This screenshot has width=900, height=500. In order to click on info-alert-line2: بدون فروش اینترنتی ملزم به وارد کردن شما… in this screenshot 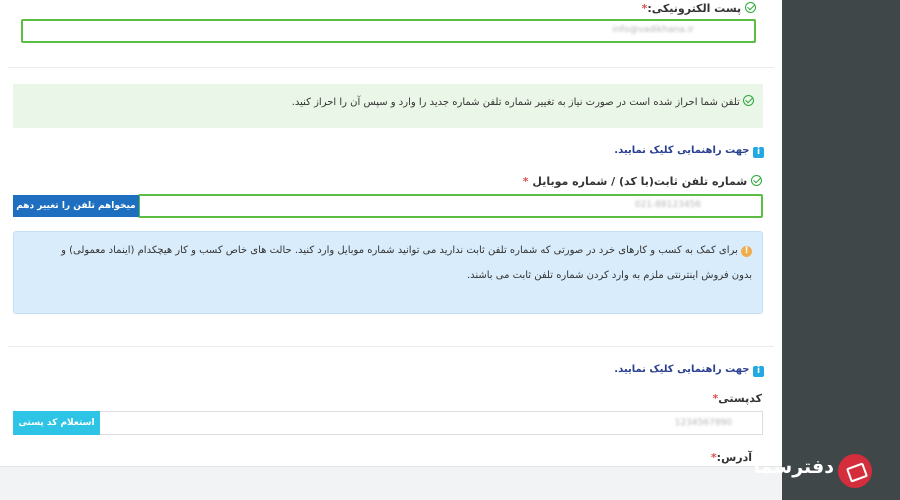, I will do `click(609, 275)`.